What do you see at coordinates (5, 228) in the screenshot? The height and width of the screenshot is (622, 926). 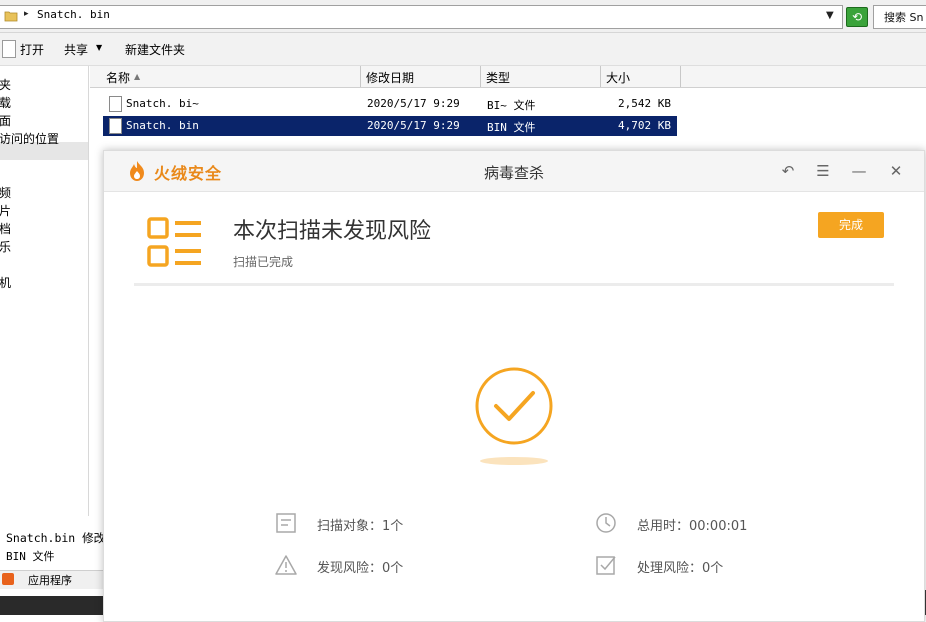 I see `nav-item: 档` at bounding box center [5, 228].